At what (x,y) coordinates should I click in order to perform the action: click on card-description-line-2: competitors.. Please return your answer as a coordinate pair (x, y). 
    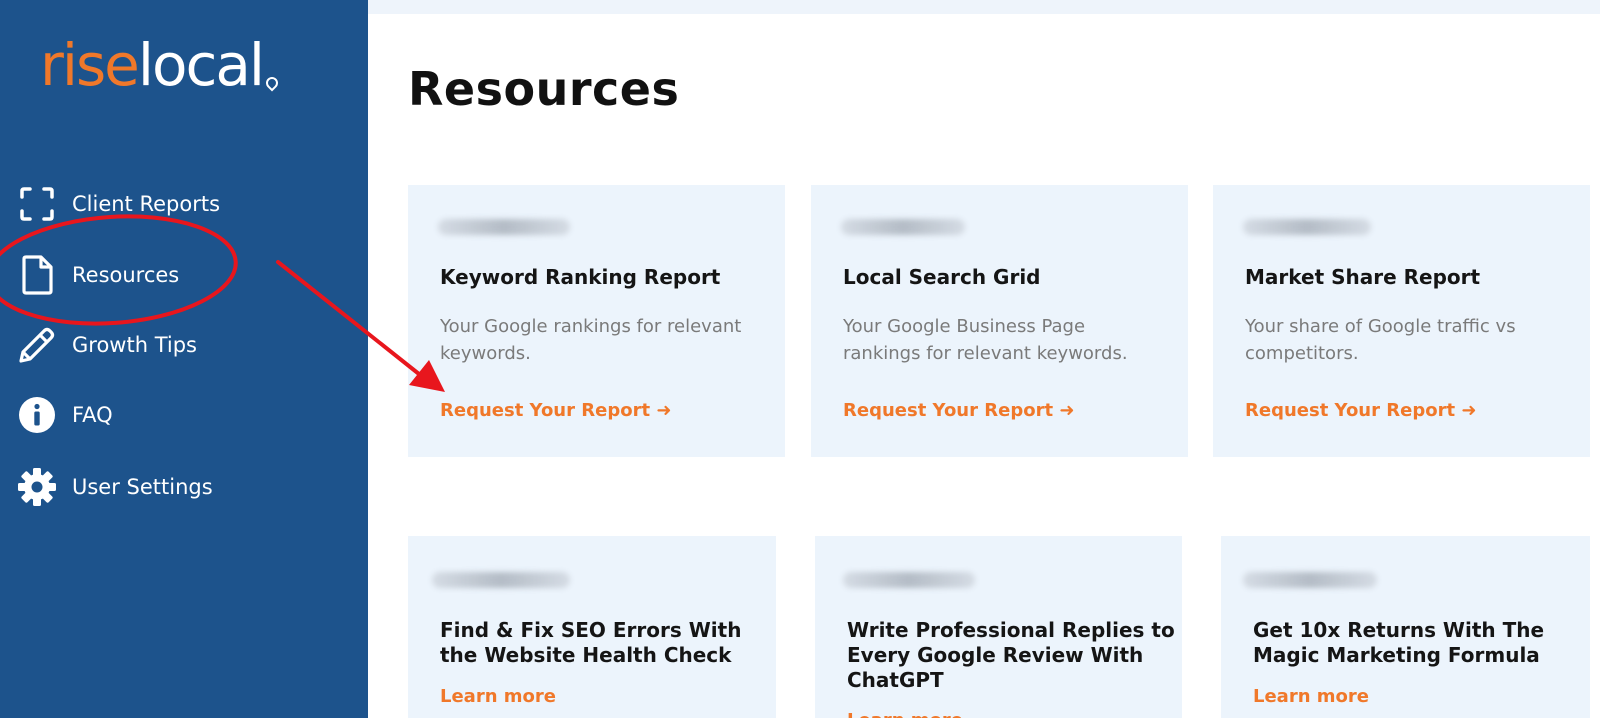
    Looking at the image, I should click on (1302, 353).